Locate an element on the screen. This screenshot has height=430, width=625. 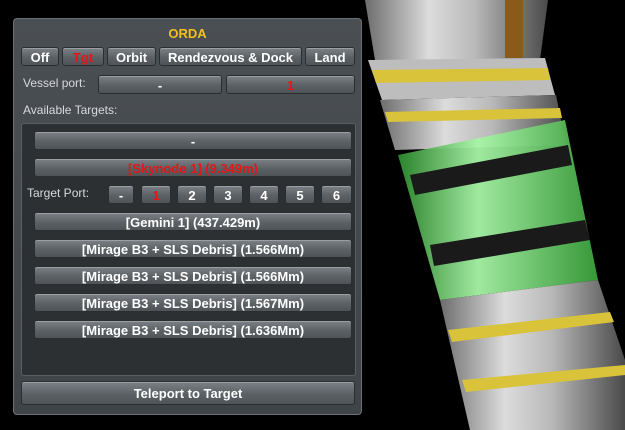
target-port-none-button: - is located at coordinates (121, 194).